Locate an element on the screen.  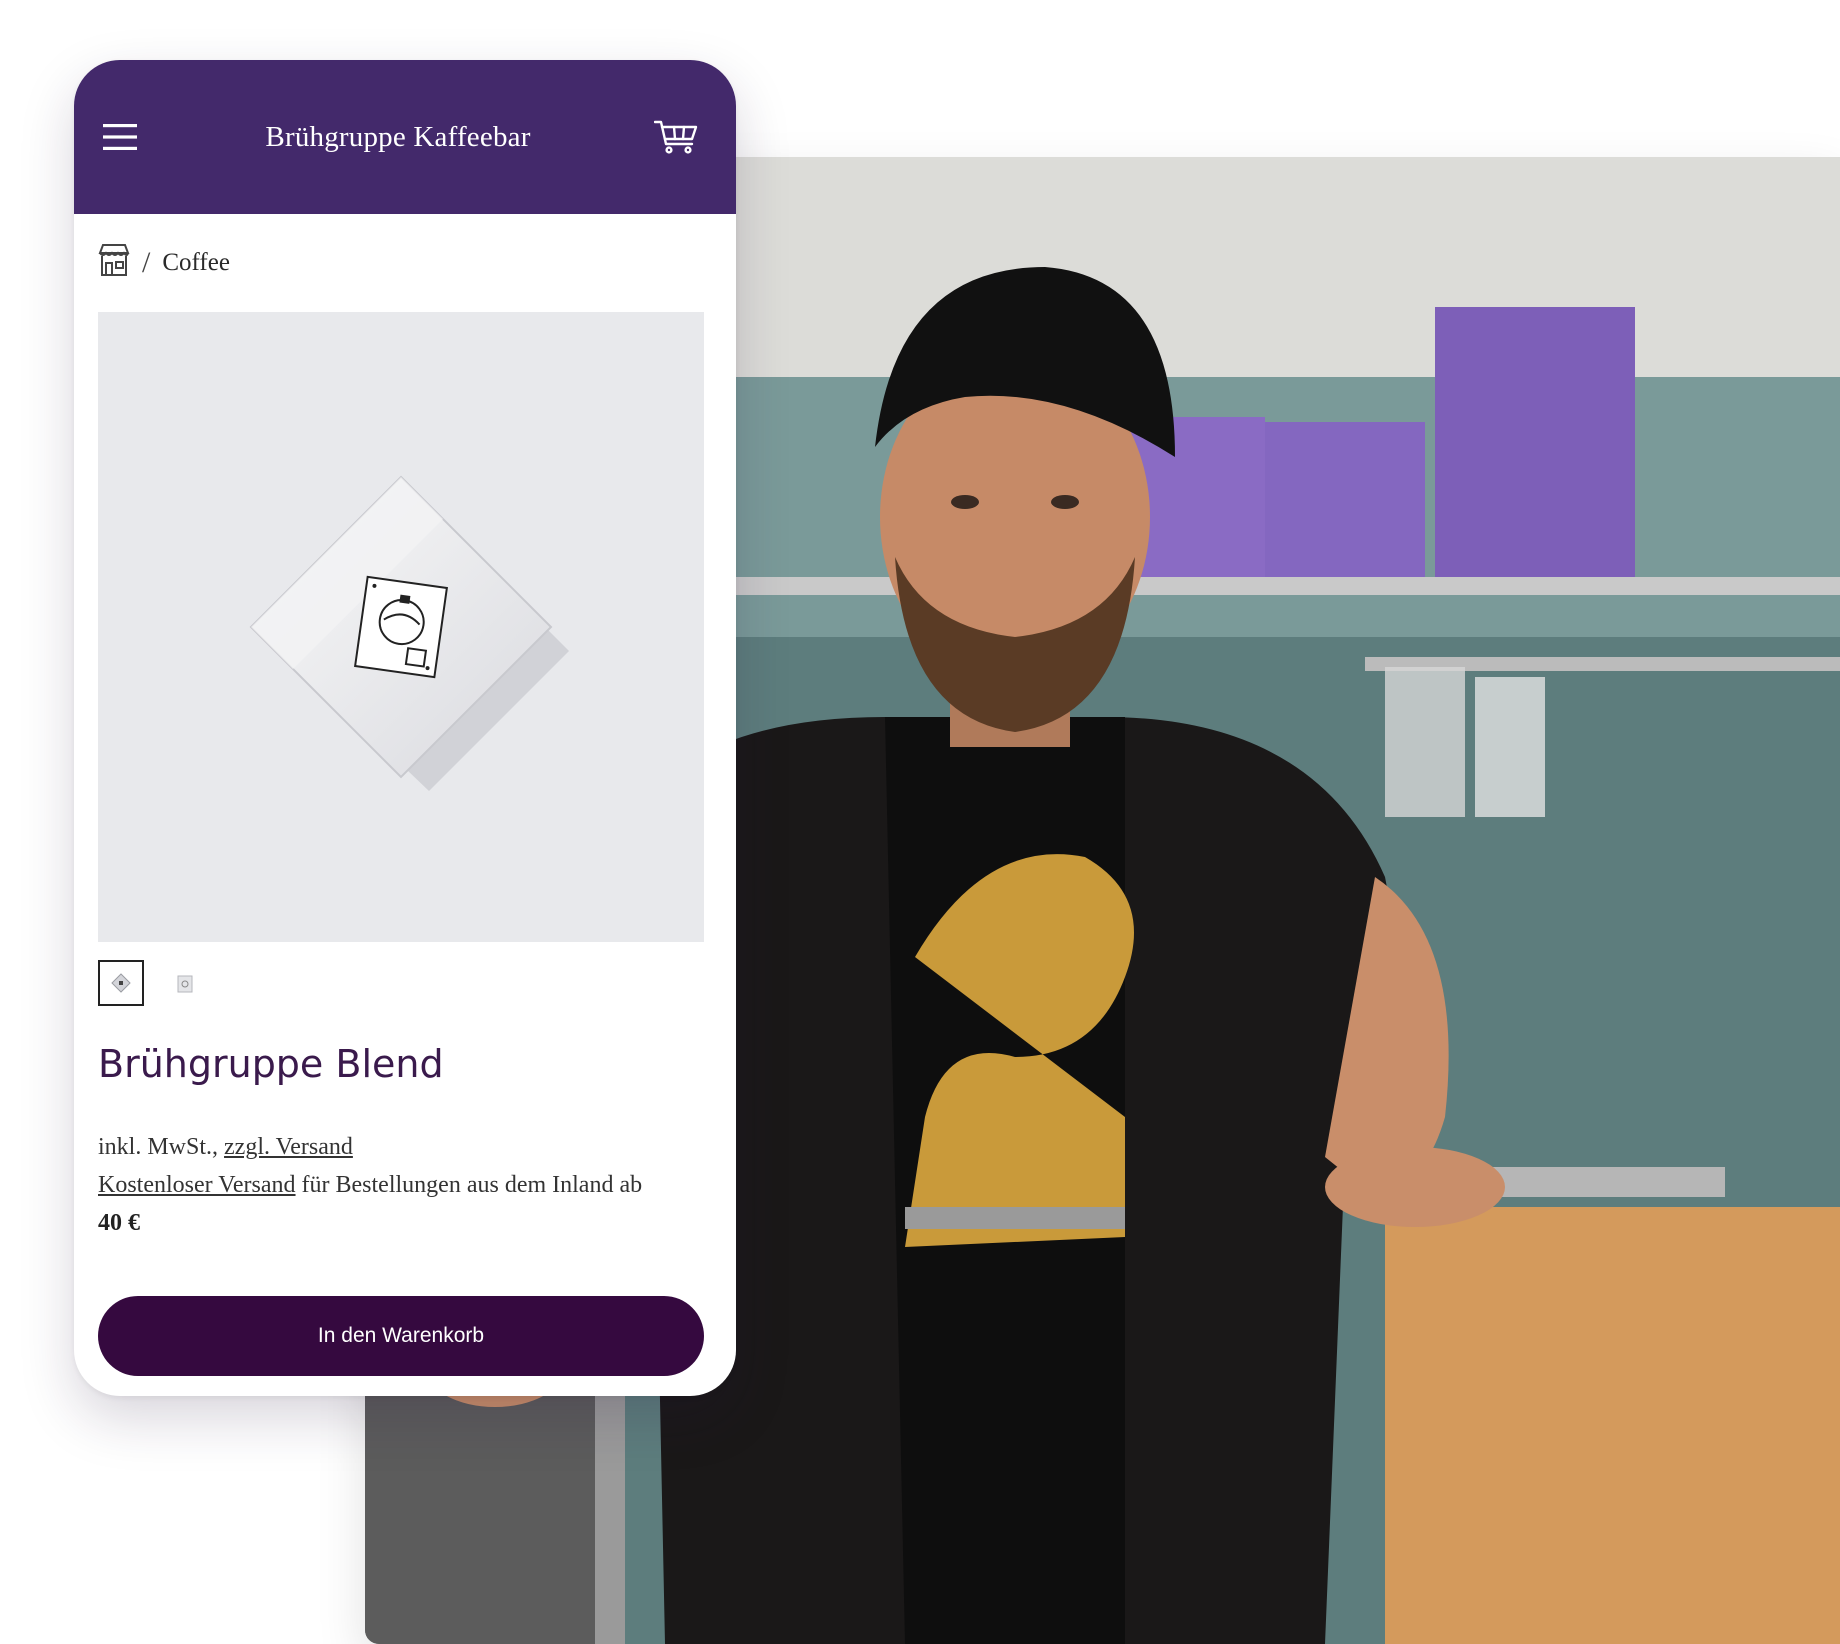
breadcrumb-current: Coffee is located at coordinates (196, 263).